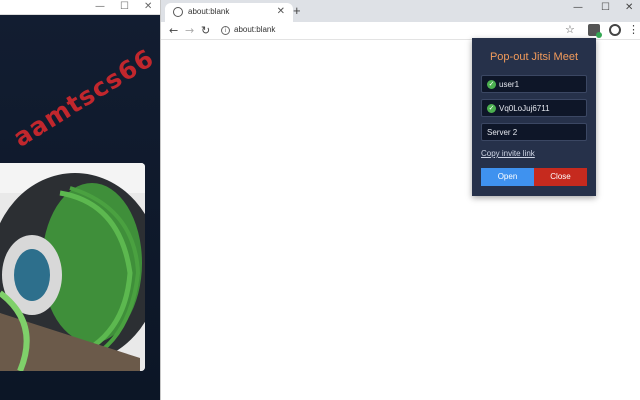 The width and height of the screenshot is (640, 400). I want to click on close-button: Close, so click(560, 177).